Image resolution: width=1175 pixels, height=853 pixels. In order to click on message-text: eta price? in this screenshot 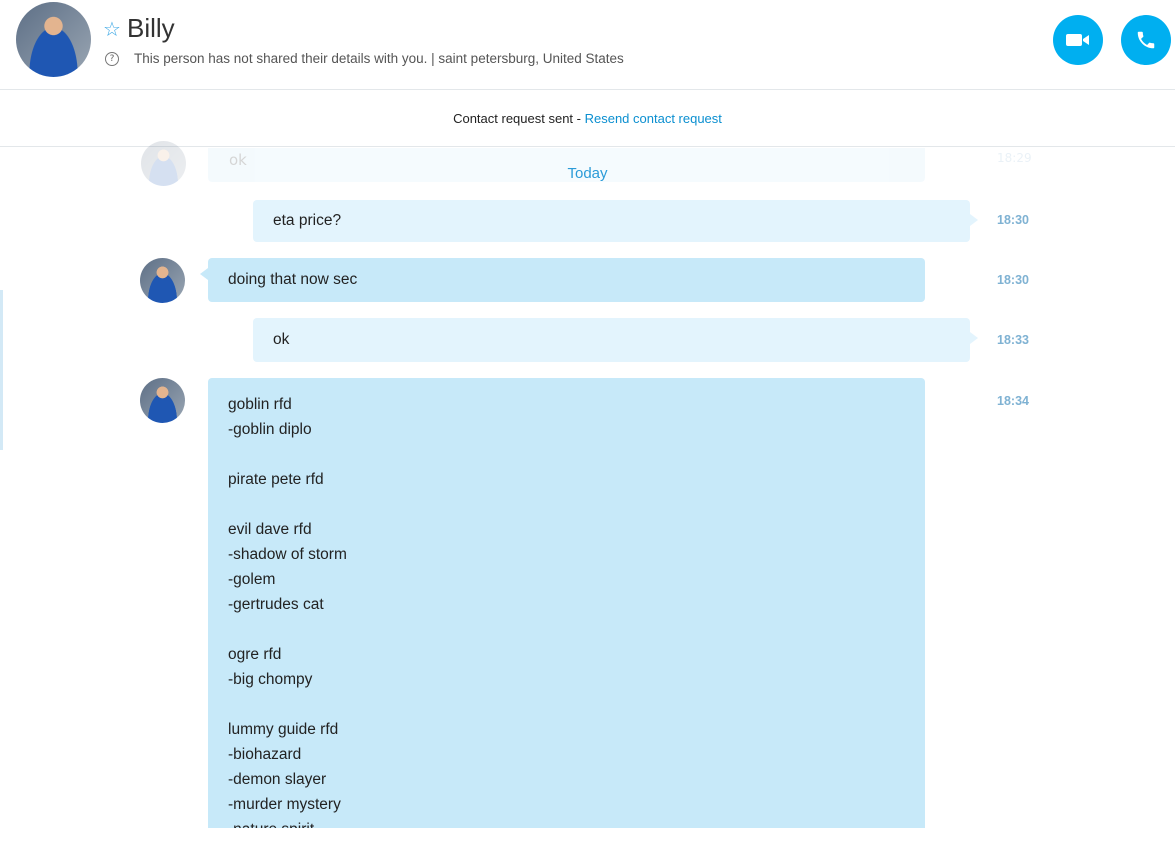, I will do `click(307, 220)`.